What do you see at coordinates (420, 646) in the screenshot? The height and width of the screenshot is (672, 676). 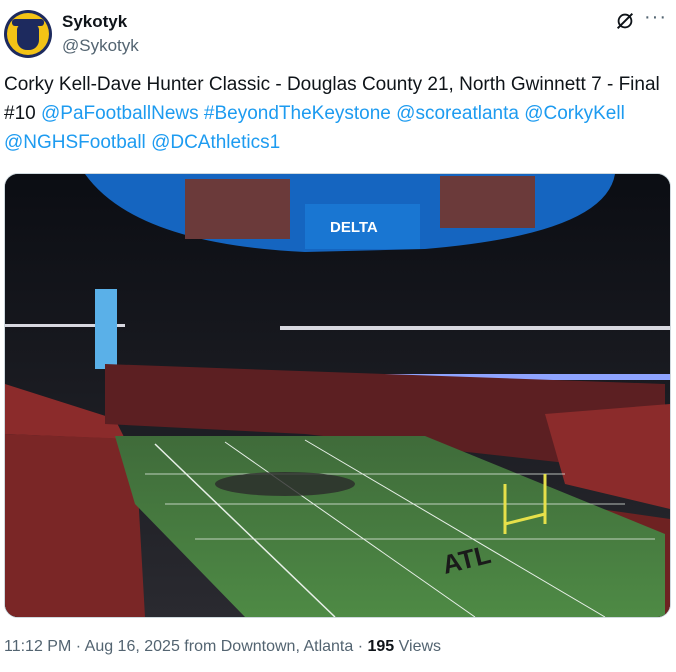 I see `views-label: Views` at bounding box center [420, 646].